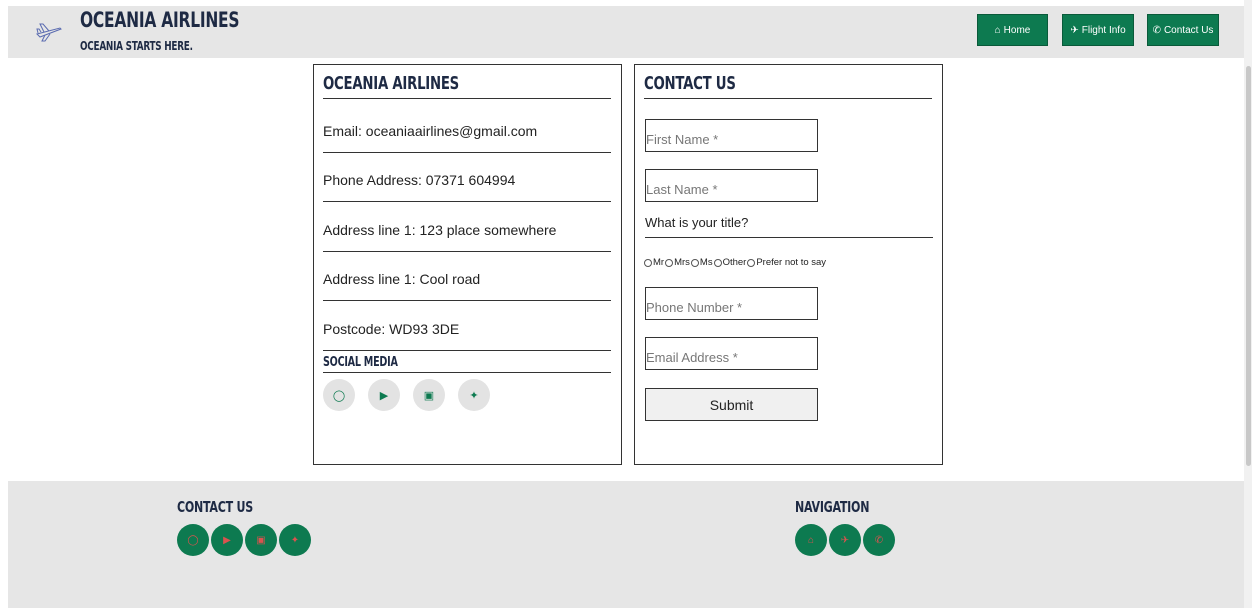  Describe the element at coordinates (706, 262) in the screenshot. I see `radio-label: Ms` at that location.